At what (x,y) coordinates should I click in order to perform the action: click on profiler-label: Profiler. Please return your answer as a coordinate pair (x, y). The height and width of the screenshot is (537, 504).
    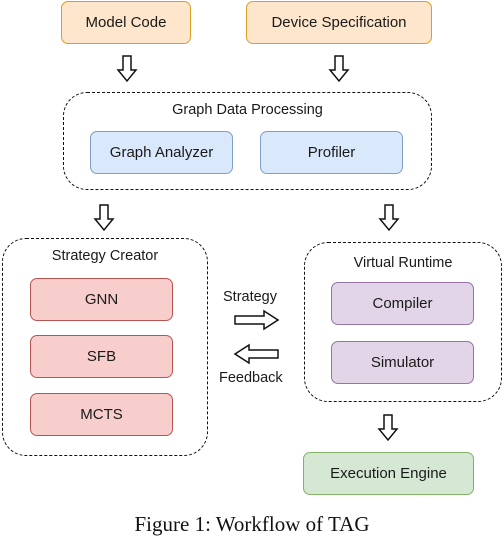
    Looking at the image, I should click on (331, 152).